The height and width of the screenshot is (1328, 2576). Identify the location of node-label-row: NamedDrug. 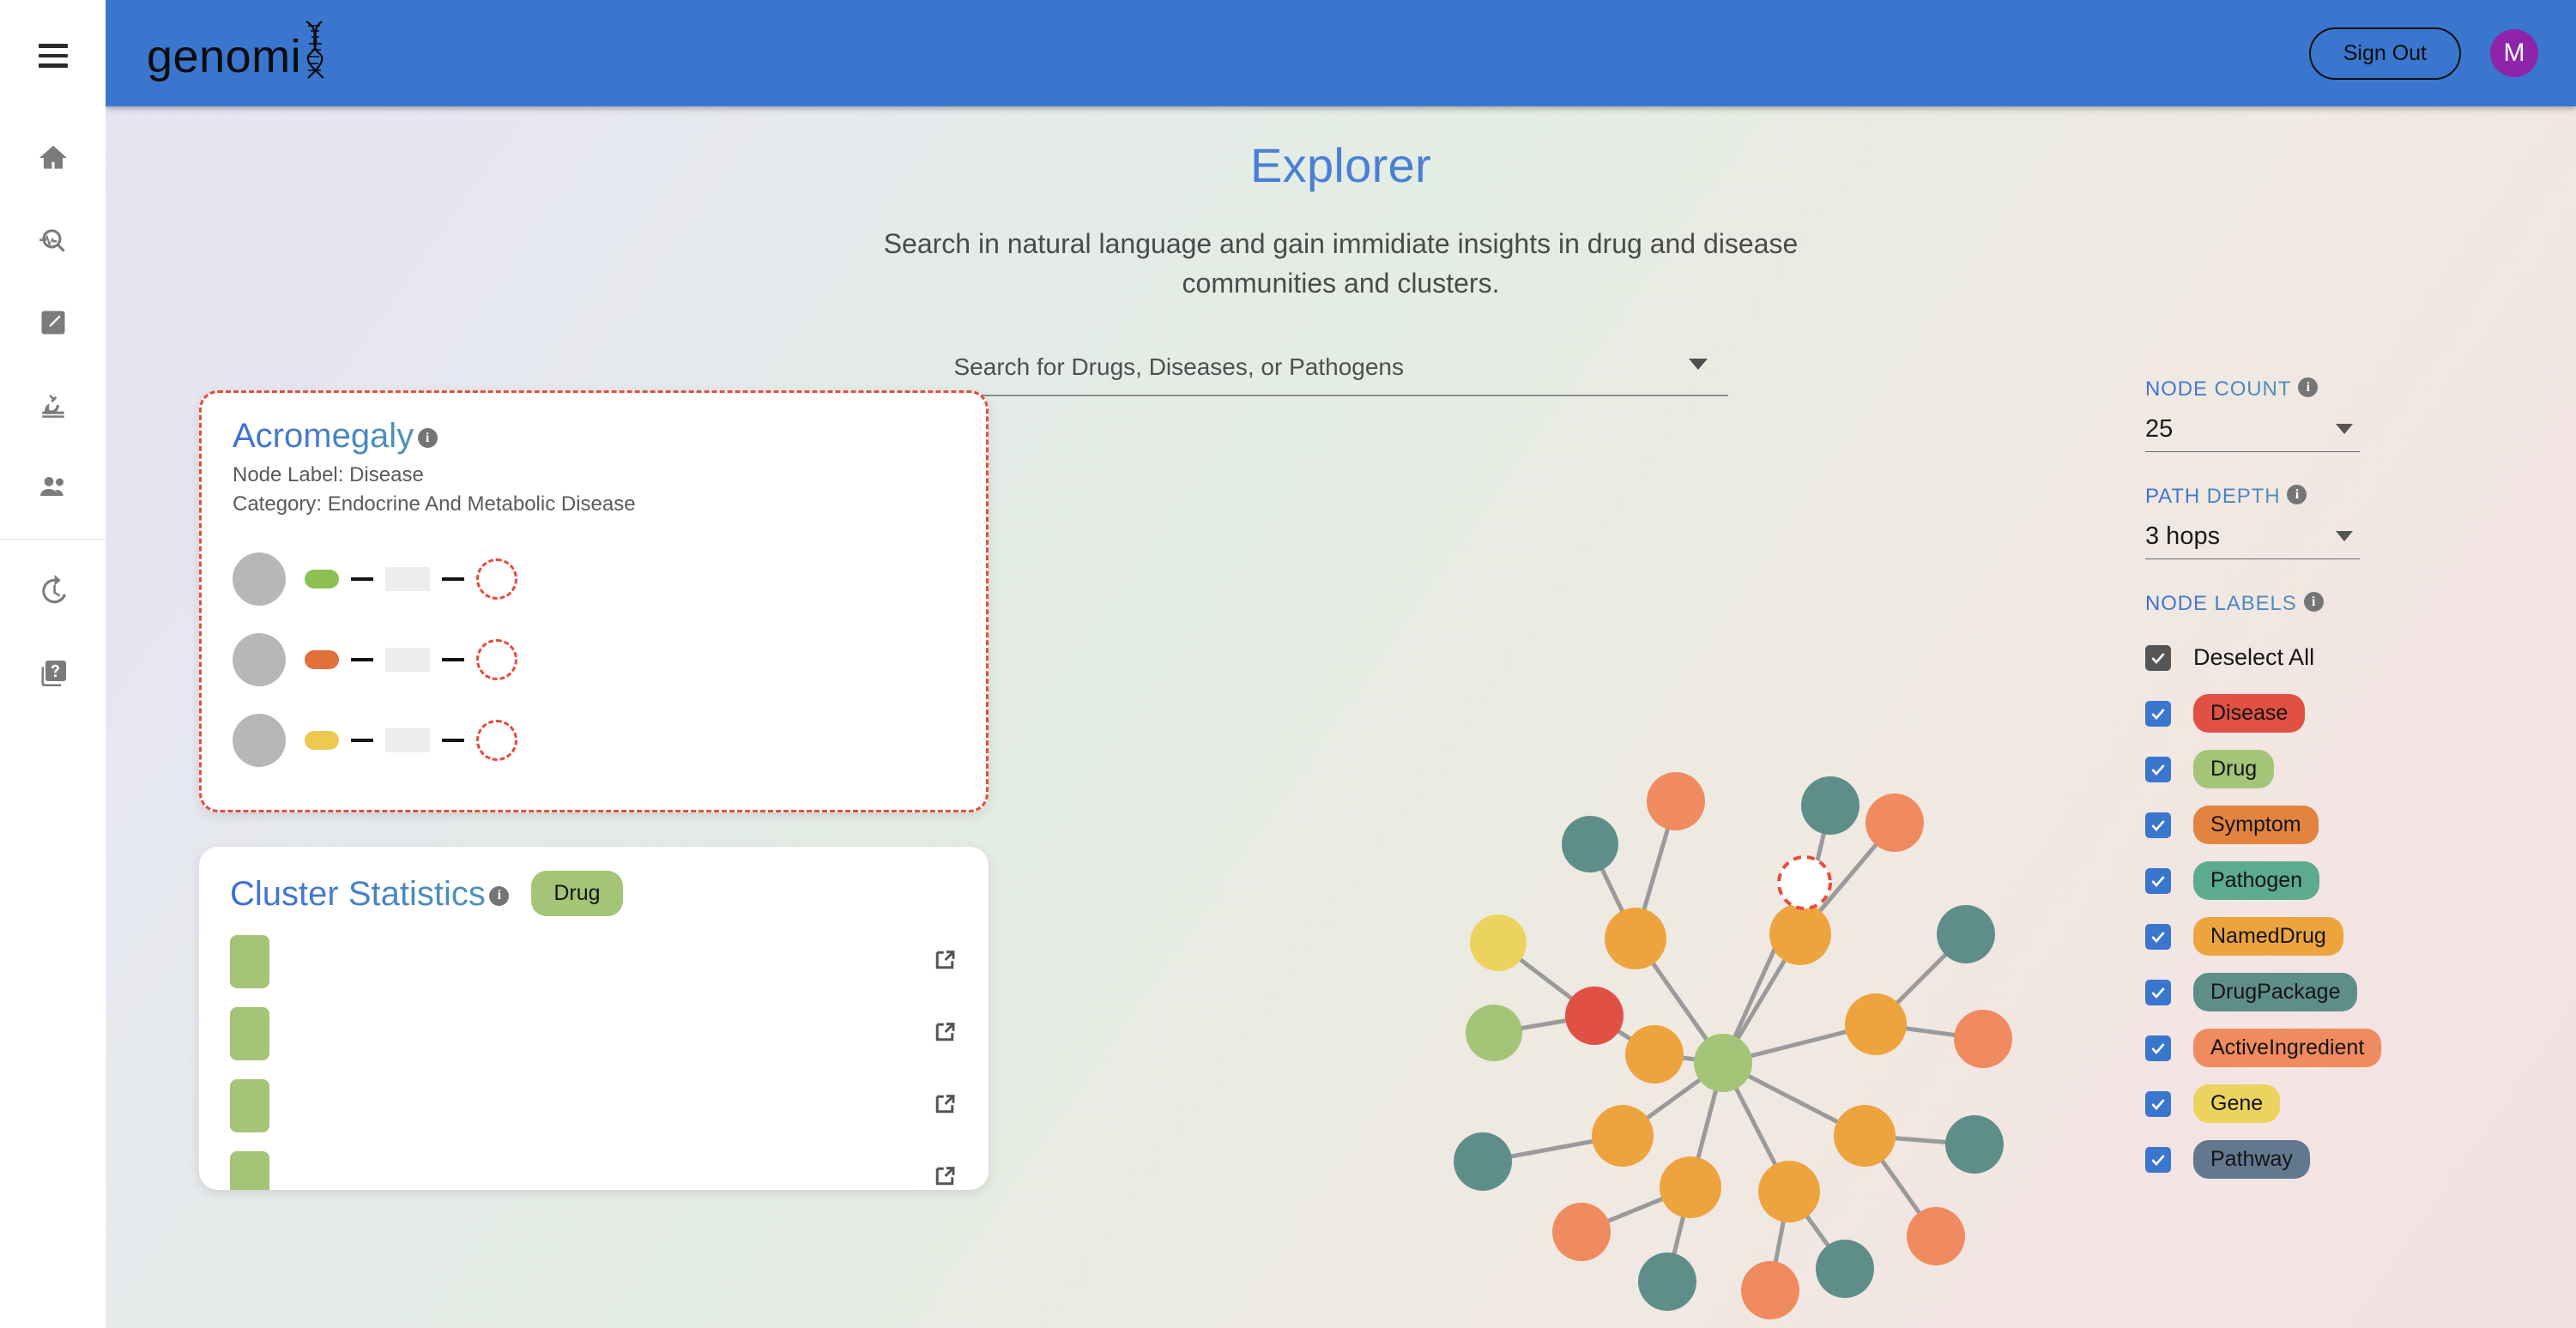
(2308, 936).